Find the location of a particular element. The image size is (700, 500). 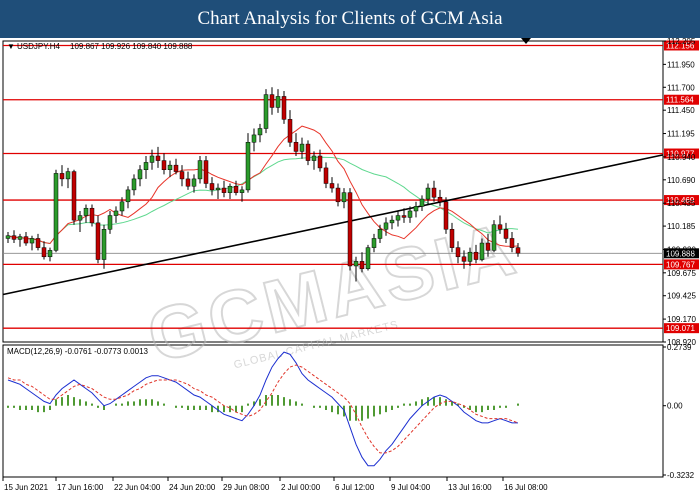

price-axis-label: 111.700 is located at coordinates (681, 87).